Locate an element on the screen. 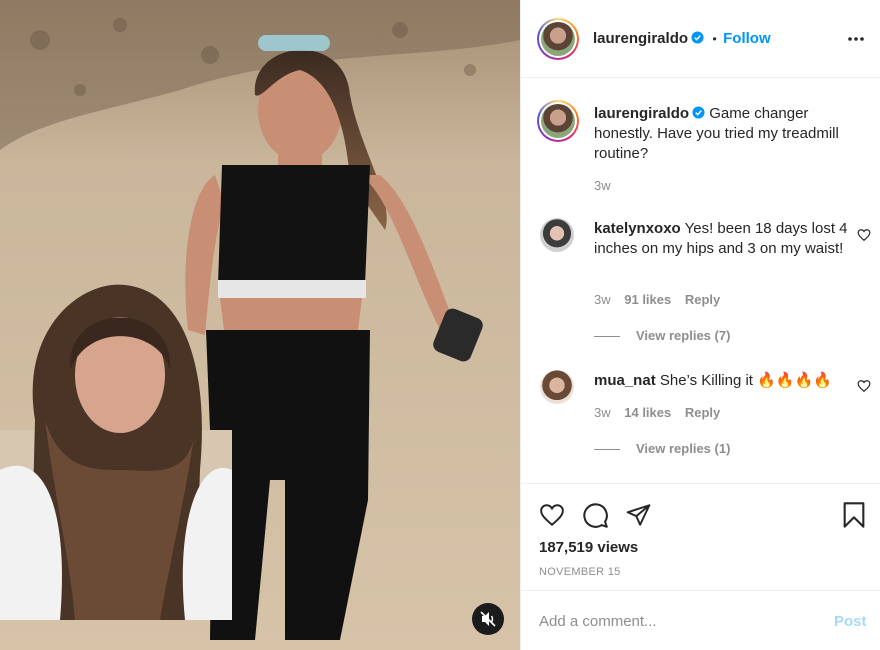 Image resolution: width=880 pixels, height=650 pixels. save-bookmark-icon is located at coordinates (854, 515).